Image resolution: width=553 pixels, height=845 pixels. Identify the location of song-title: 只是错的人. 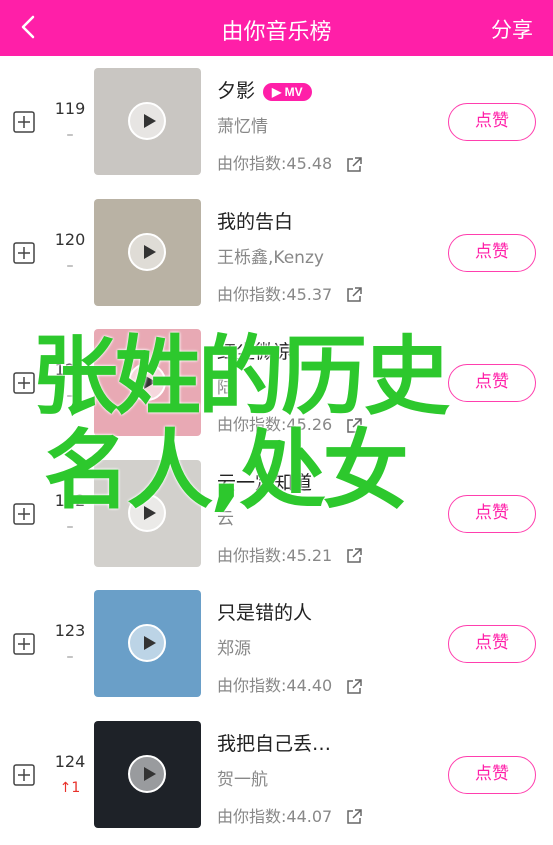
(264, 611).